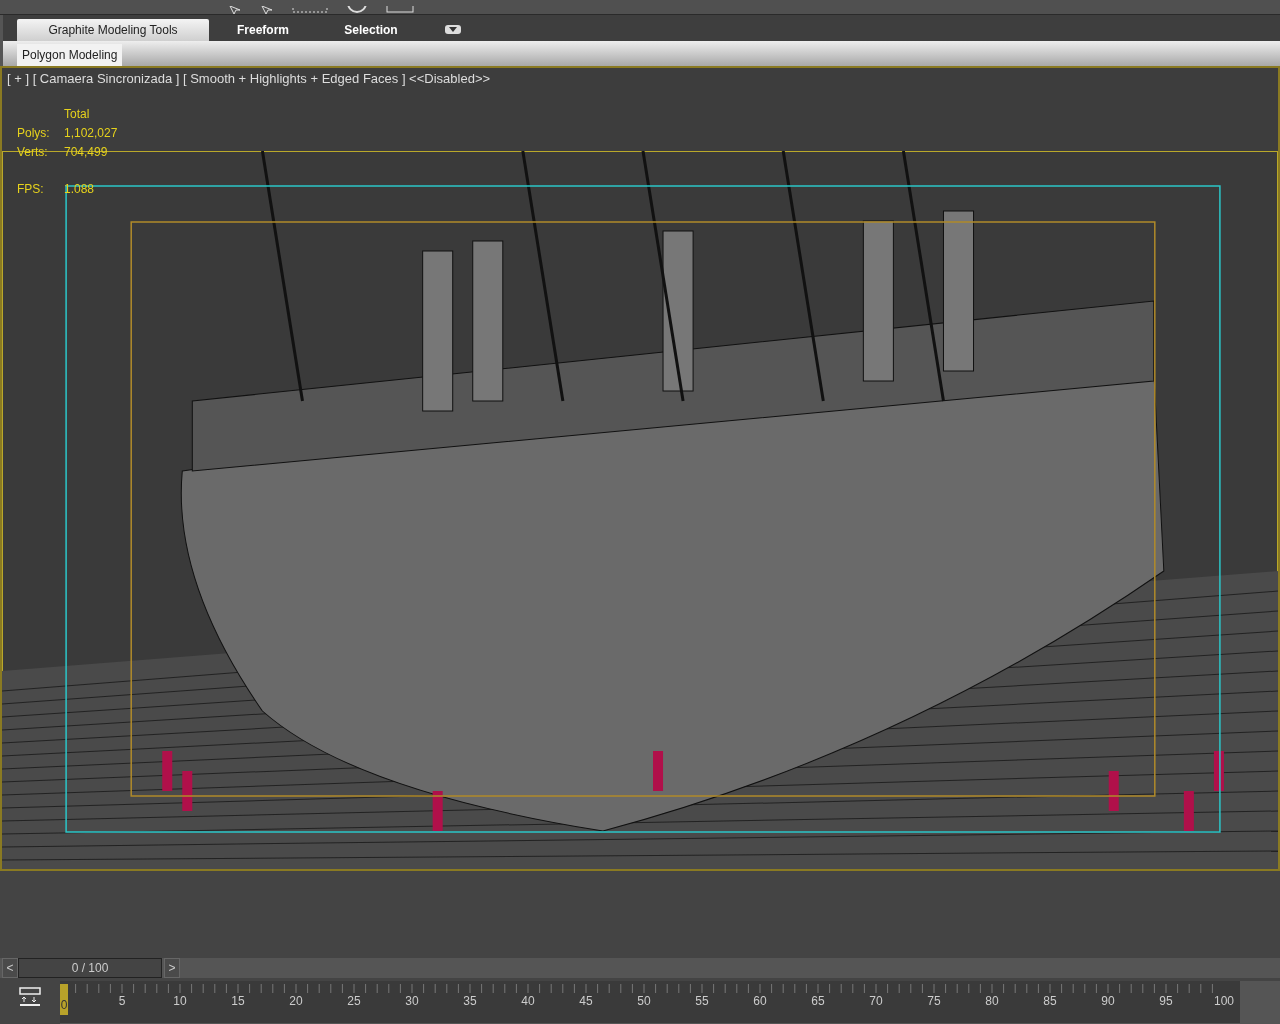  What do you see at coordinates (263, 30) in the screenshot?
I see `ribbon-tab: Freeform` at bounding box center [263, 30].